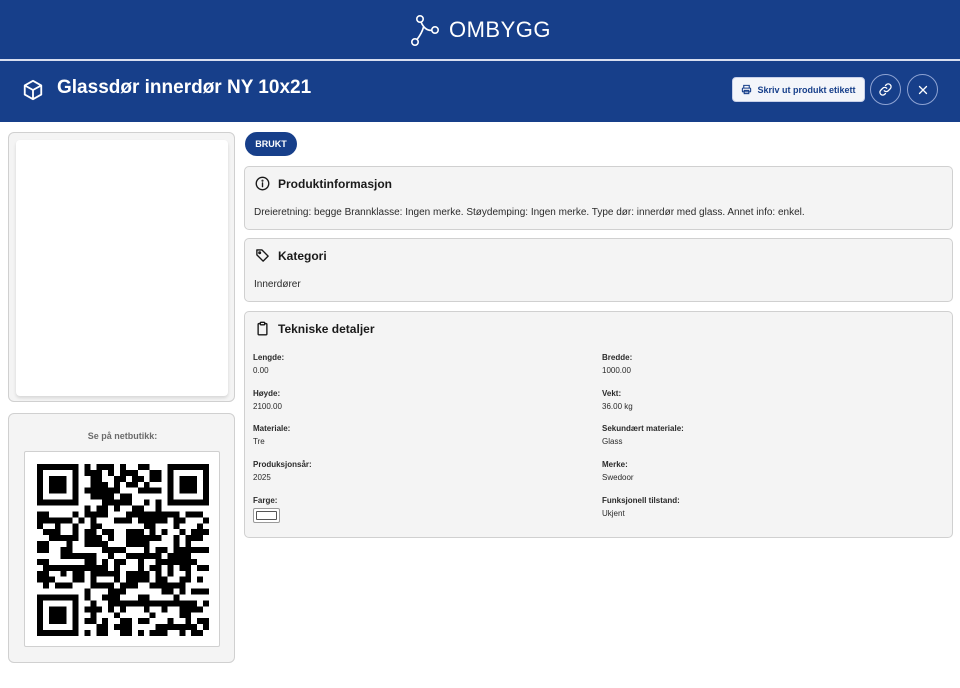 The height and width of the screenshot is (688, 960). I want to click on spec-length: Lengde: 0.00, so click(269, 364).